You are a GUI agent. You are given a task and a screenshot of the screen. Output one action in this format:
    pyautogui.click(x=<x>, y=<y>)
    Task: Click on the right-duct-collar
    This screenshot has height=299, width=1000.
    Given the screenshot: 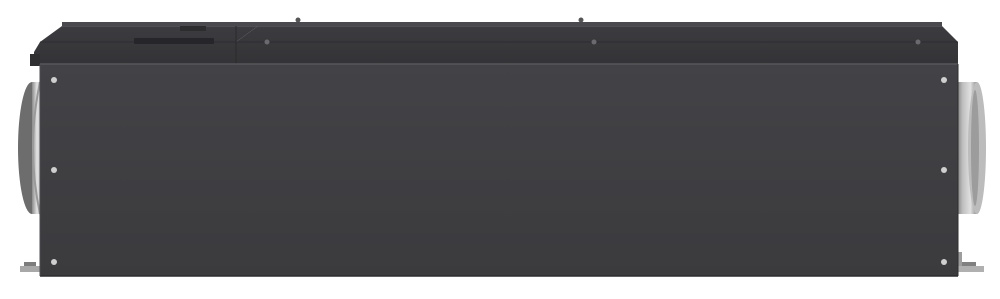 What is the action you would take?
    pyautogui.click(x=970, y=148)
    